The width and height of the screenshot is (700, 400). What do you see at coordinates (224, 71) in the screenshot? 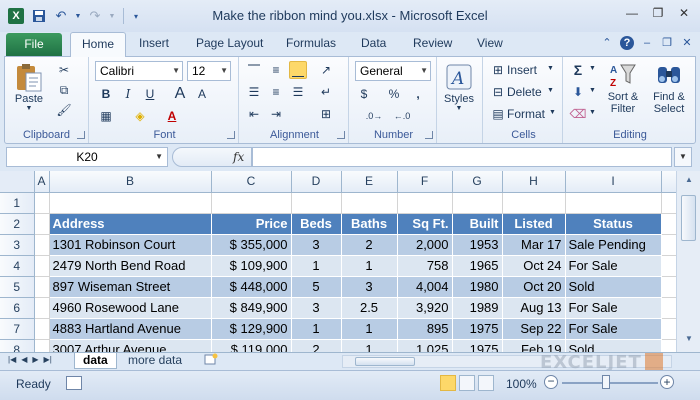
I see `font-size-dropdown-icon: ▼` at bounding box center [224, 71].